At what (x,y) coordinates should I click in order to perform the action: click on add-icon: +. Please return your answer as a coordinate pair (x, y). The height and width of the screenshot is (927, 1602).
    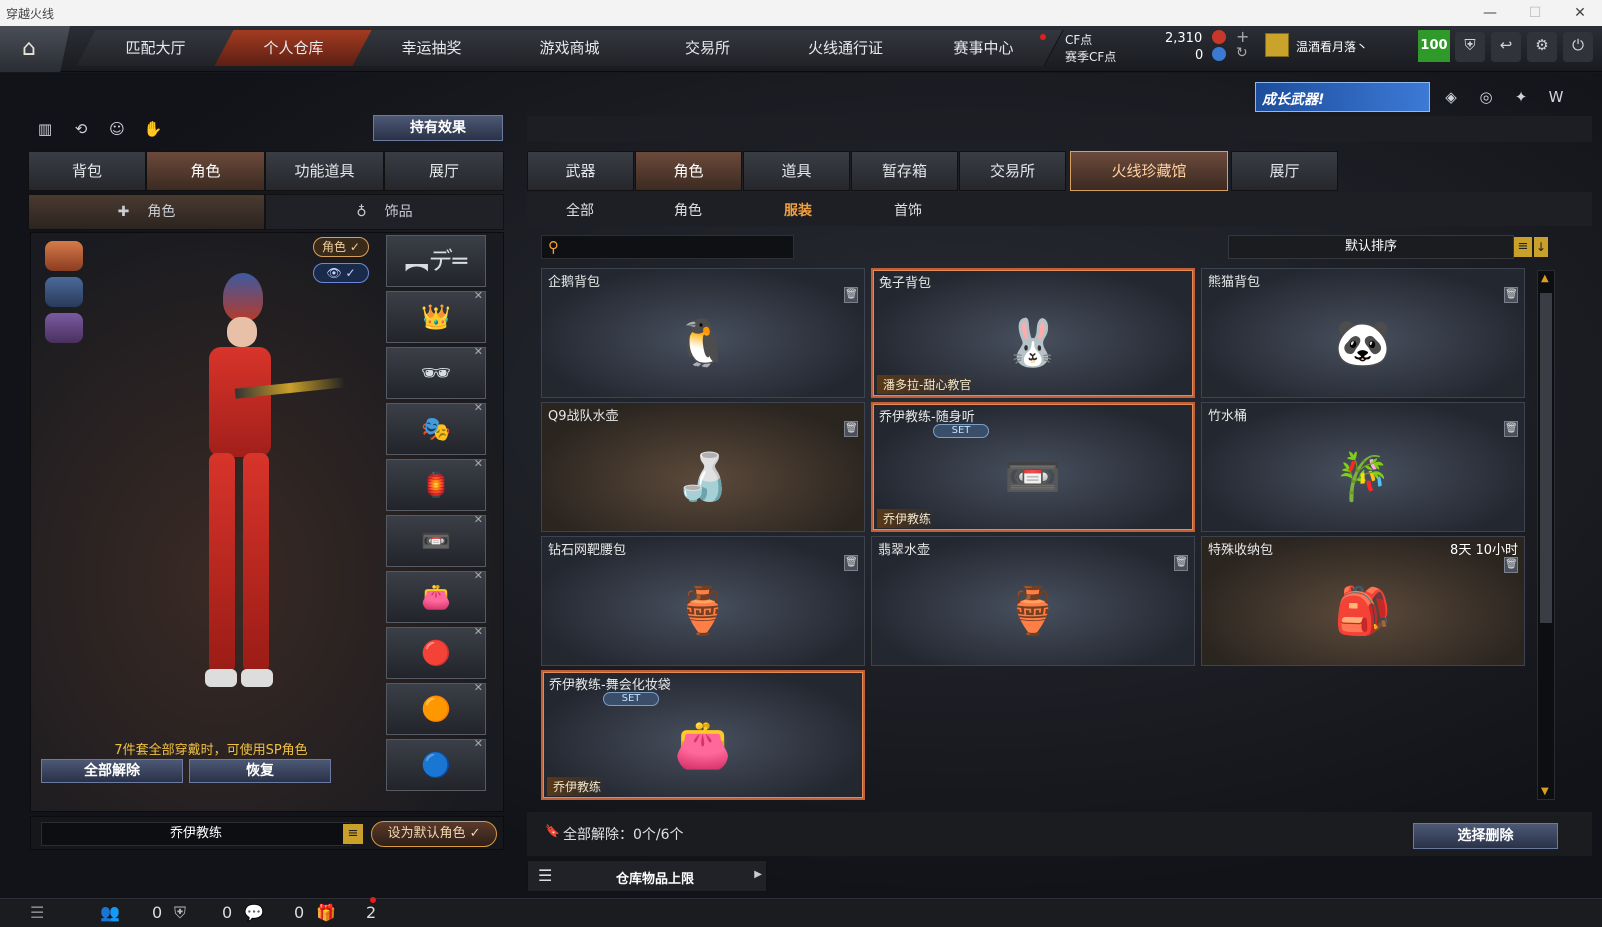
    Looking at the image, I should click on (1242, 36).